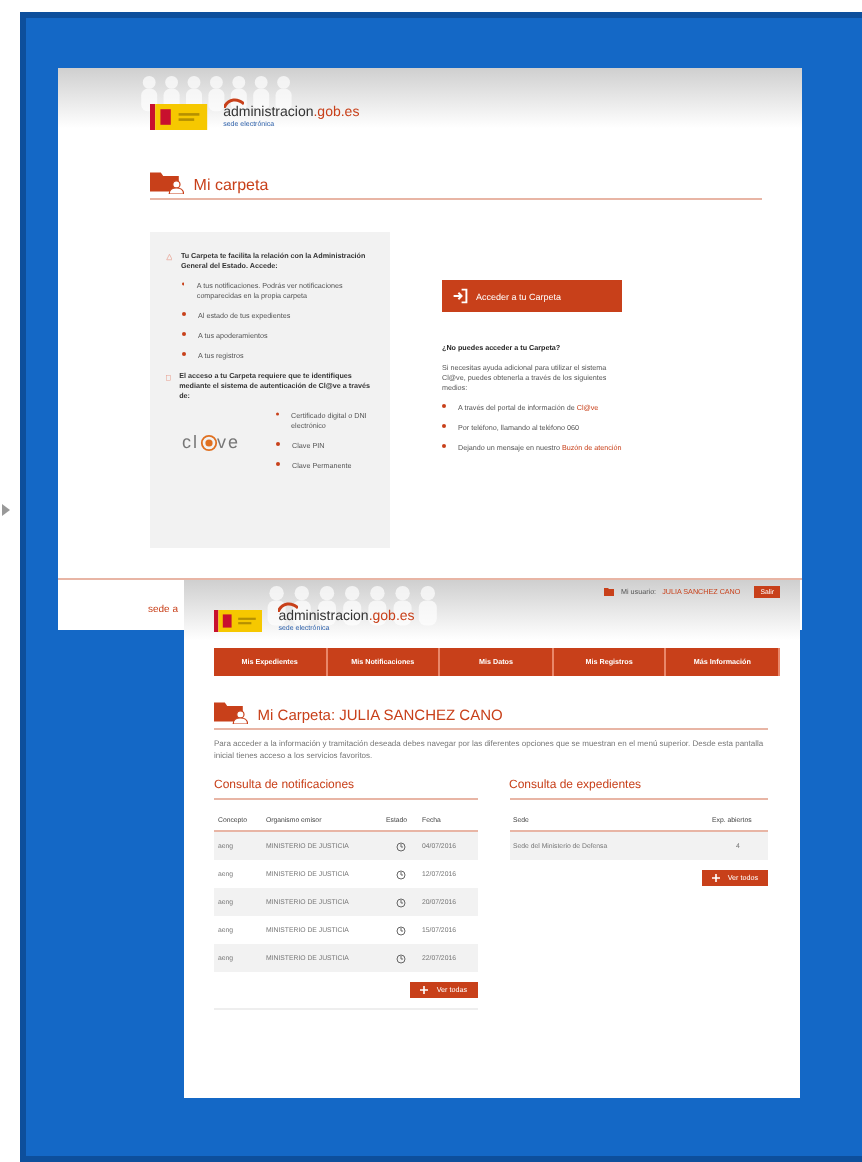  I want to click on folder-icon, so click(609, 592).